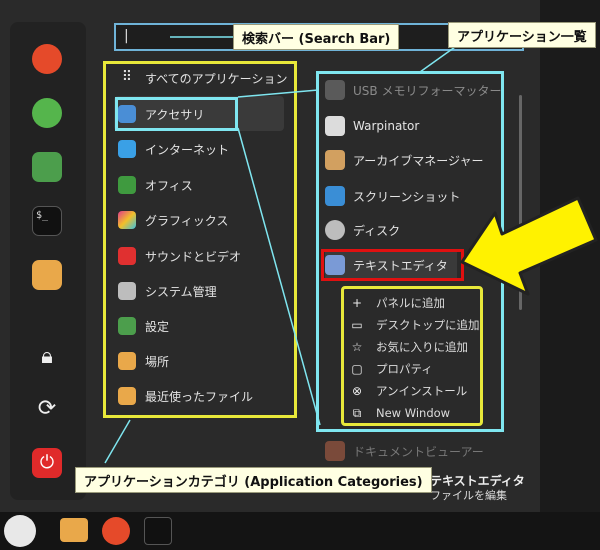  Describe the element at coordinates (522, 35) in the screenshot. I see `app-list-callout: アプリケーション一覧` at that location.